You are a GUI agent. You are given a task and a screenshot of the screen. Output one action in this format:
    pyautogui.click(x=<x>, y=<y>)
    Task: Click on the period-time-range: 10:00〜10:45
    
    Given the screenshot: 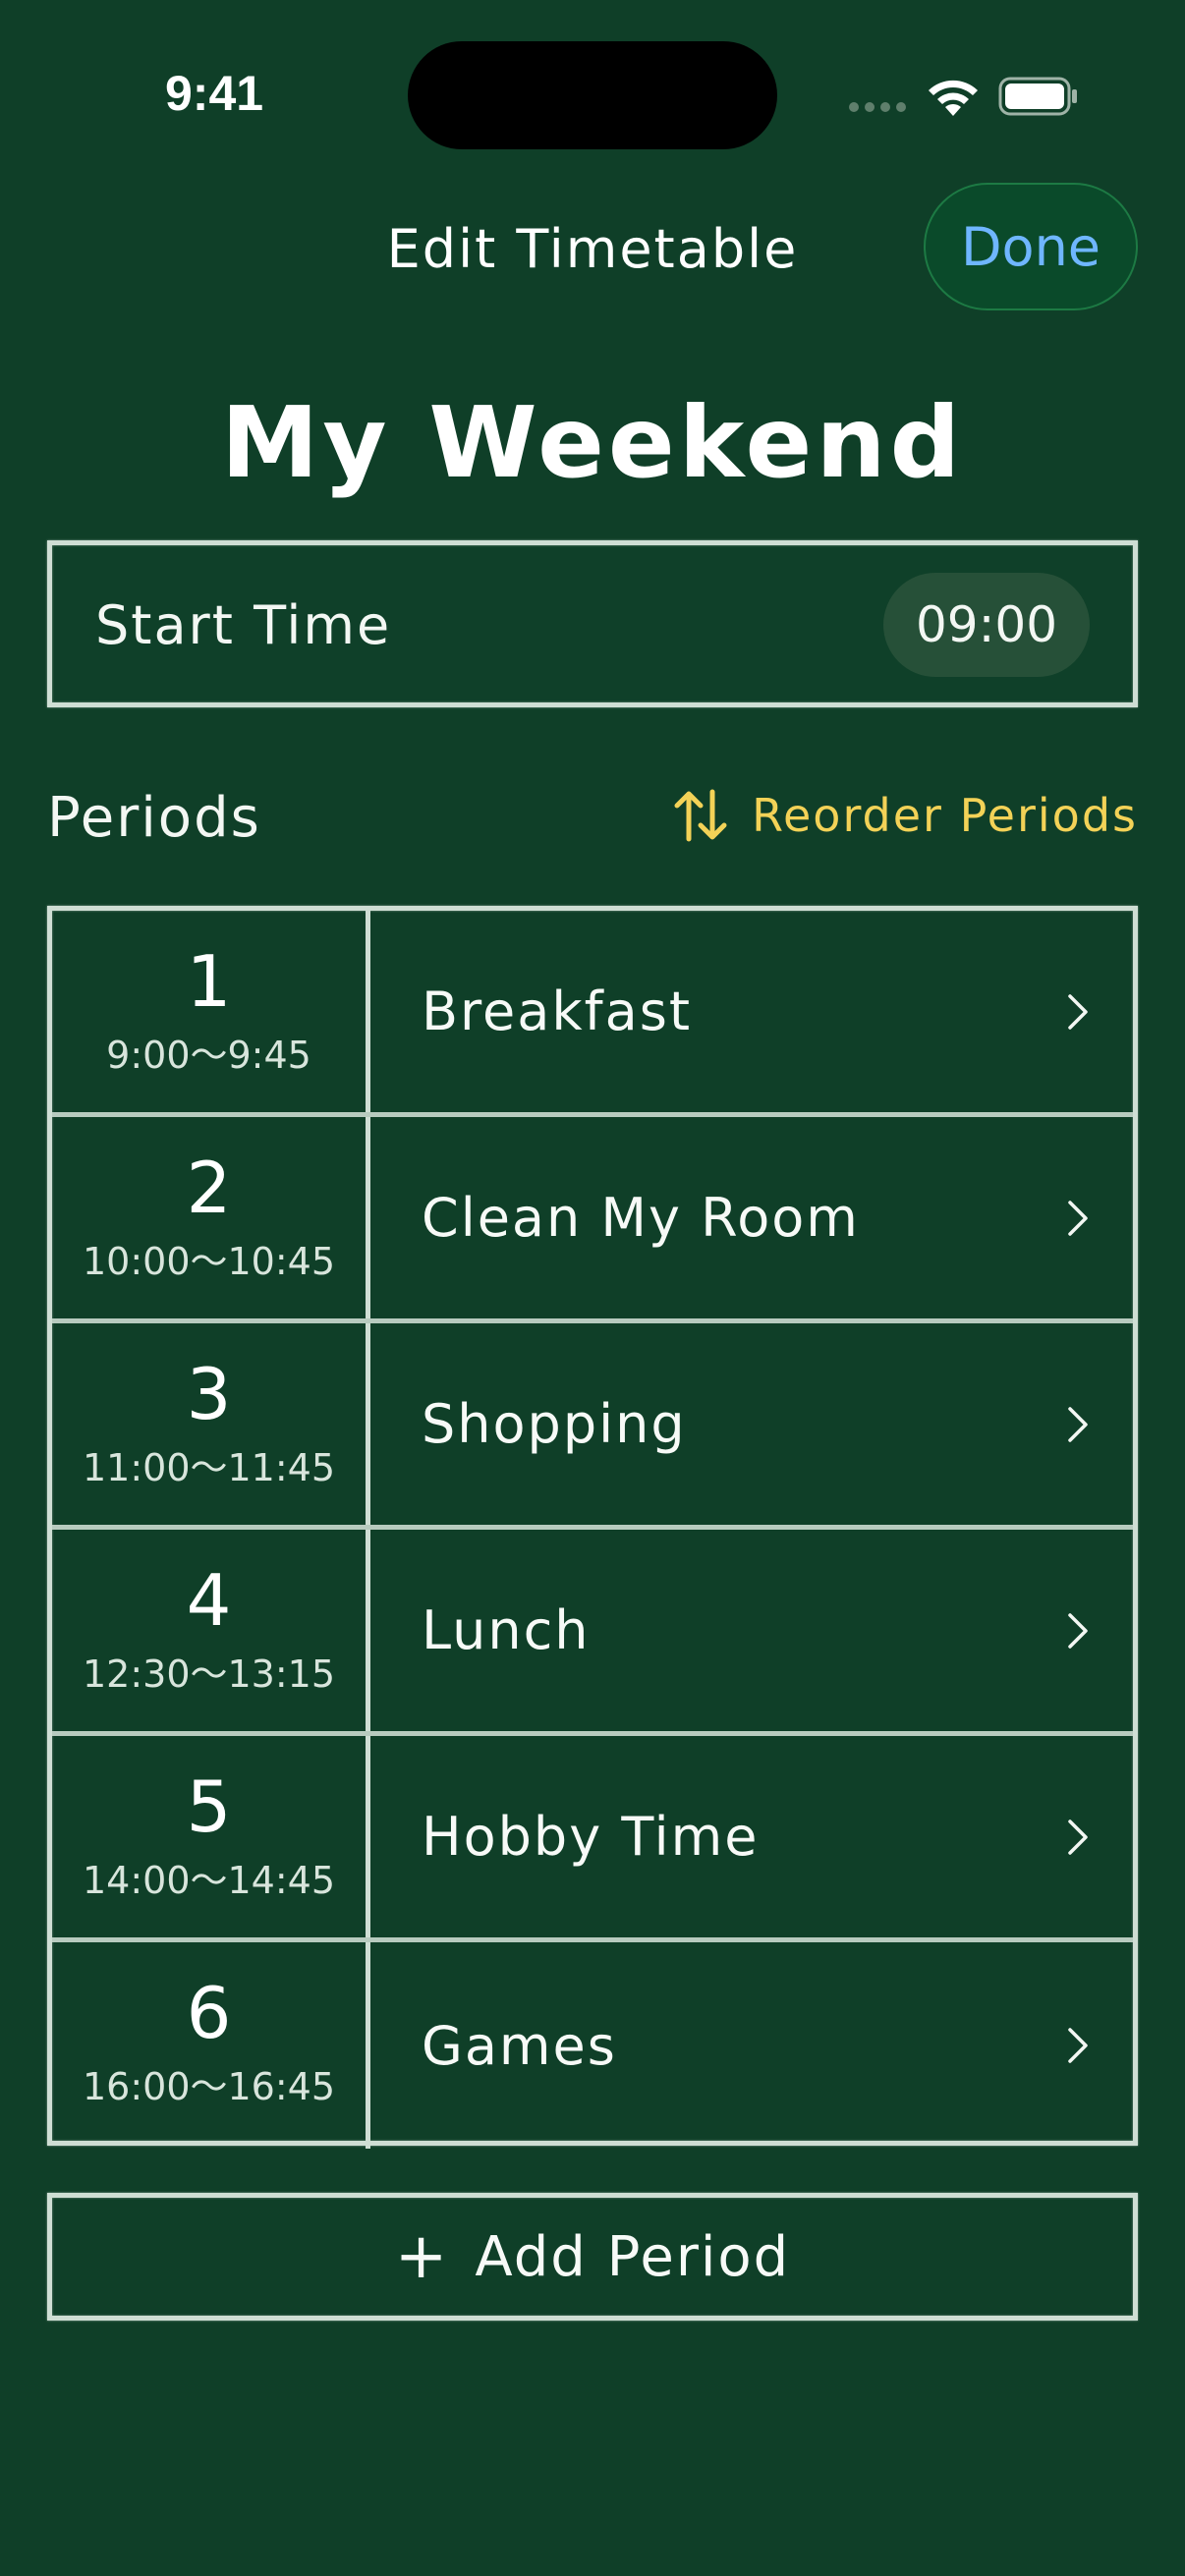 What is the action you would take?
    pyautogui.click(x=209, y=1261)
    